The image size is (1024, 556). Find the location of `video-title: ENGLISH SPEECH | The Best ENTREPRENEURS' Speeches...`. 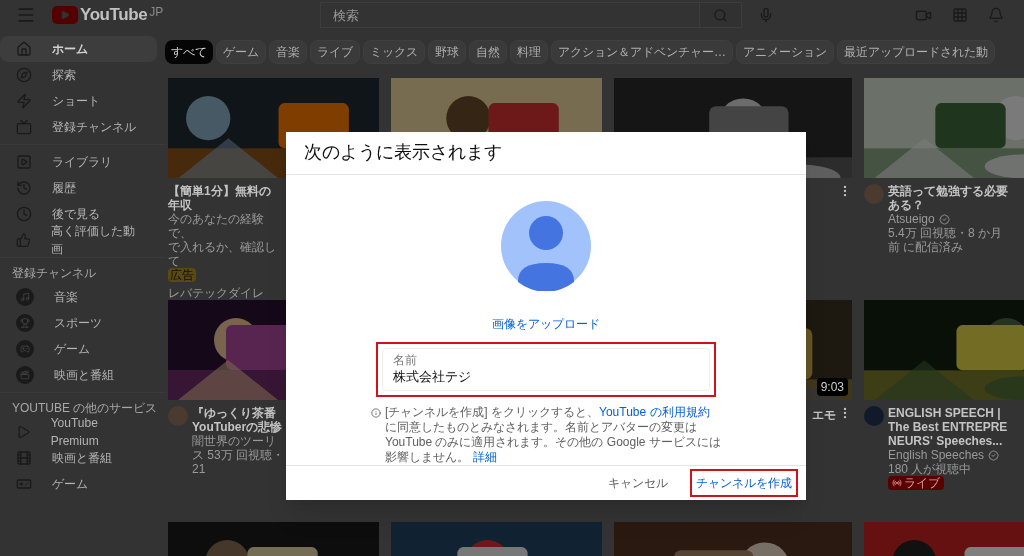

video-title: ENGLISH SPEECH | The Best ENTREPRENEURS' Speeches... is located at coordinates (948, 427).